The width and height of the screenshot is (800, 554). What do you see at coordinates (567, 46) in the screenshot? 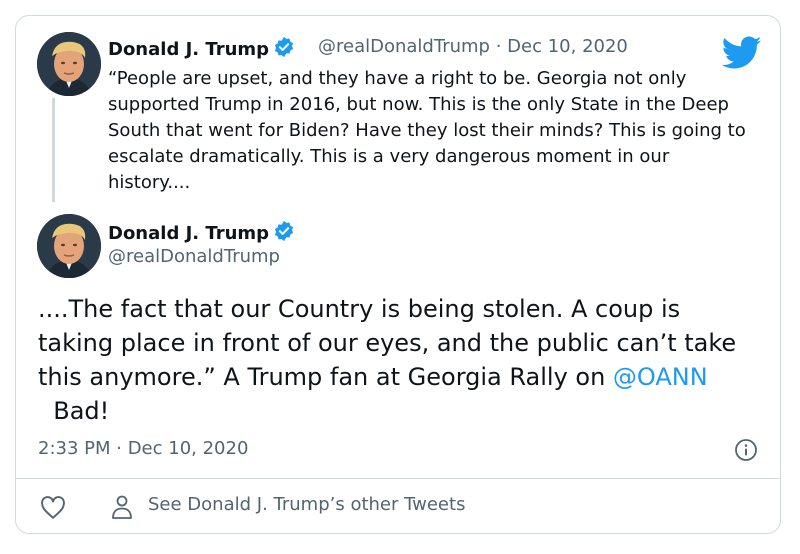
I see `quoted-date: Dec 10, 2020` at bounding box center [567, 46].